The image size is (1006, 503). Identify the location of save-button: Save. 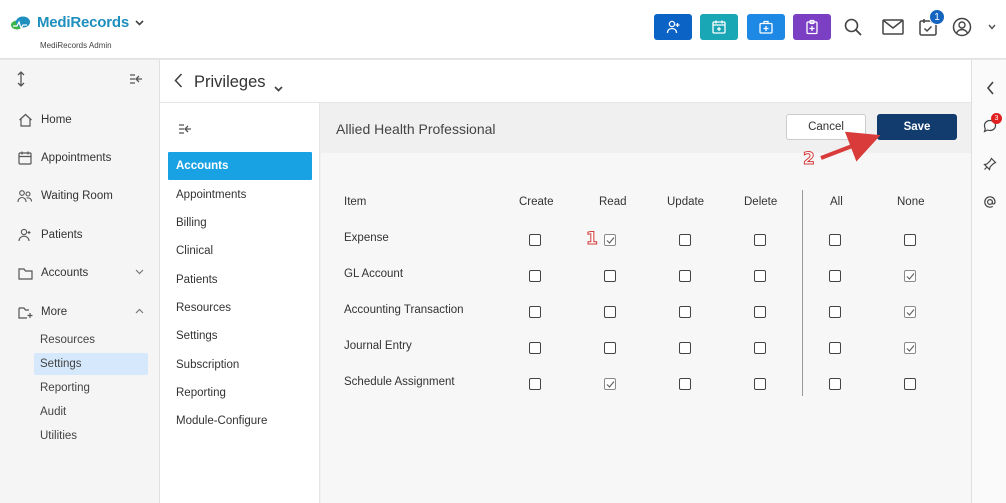
(917, 127).